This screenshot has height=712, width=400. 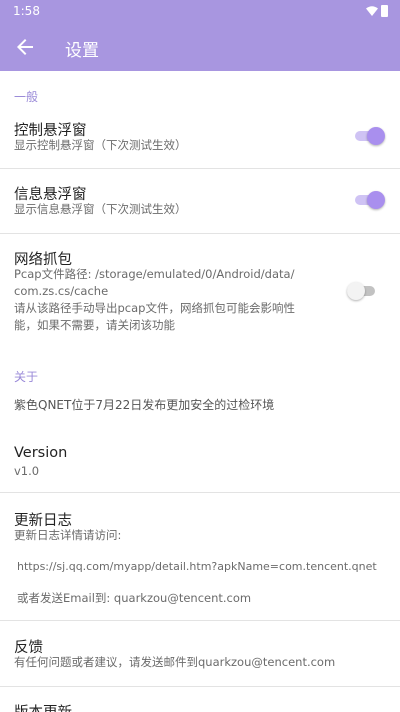 I want to click on wifi-icon, so click(x=372, y=11).